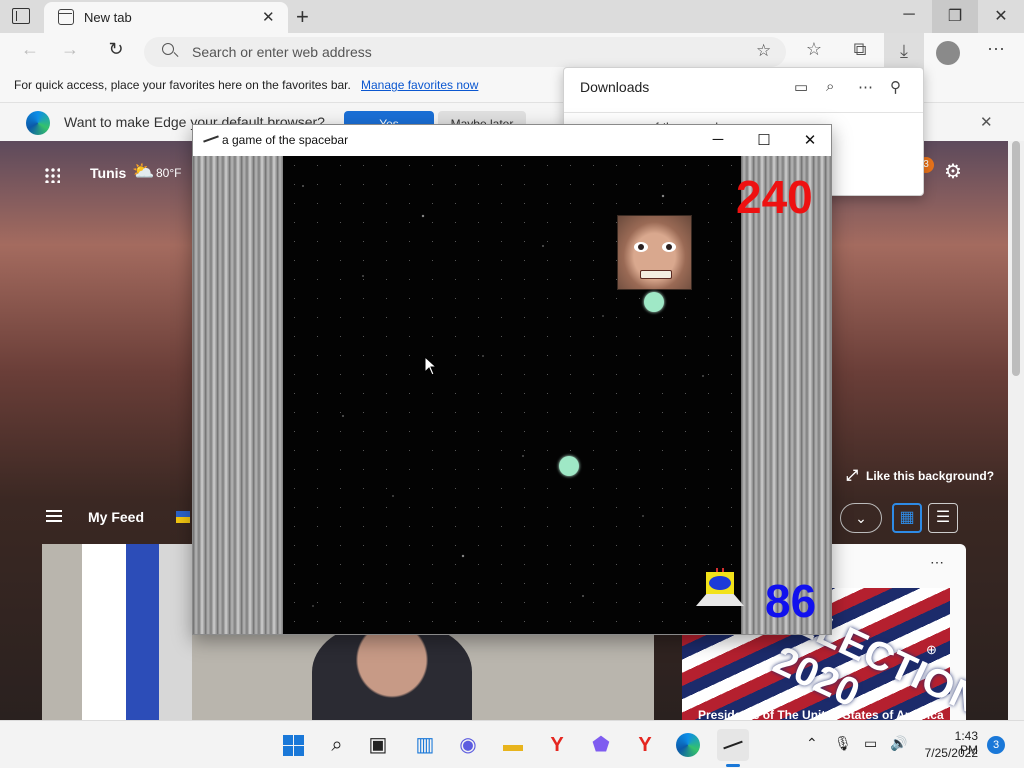  What do you see at coordinates (810, 140) in the screenshot?
I see `game-close-button: ✕` at bounding box center [810, 140].